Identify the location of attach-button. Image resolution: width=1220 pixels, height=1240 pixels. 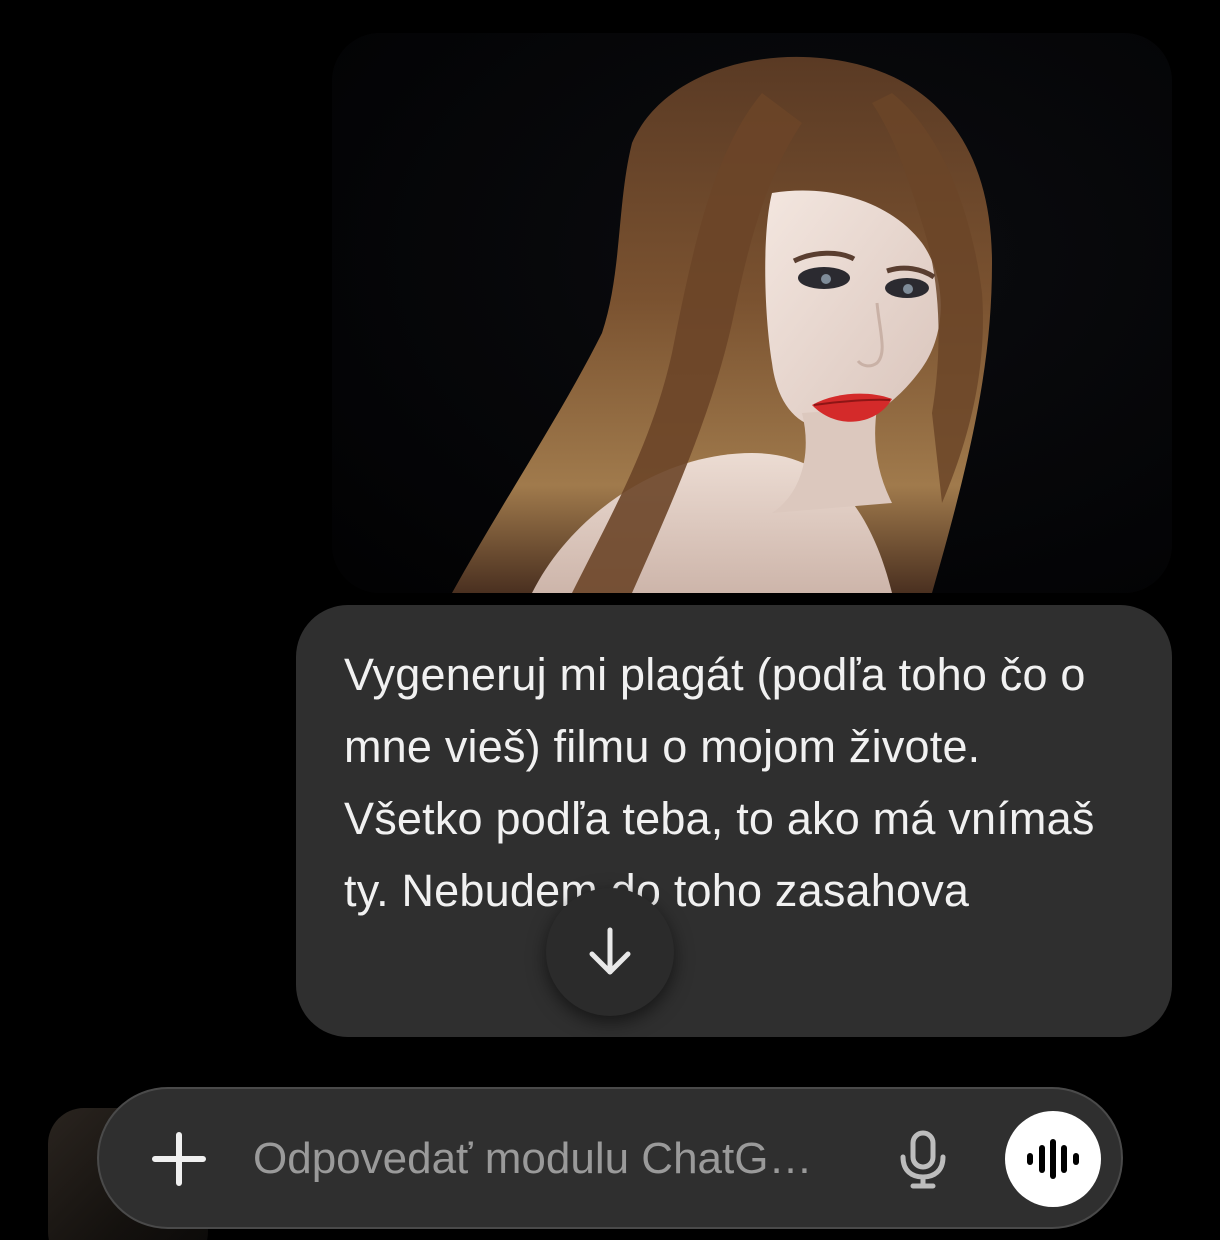
(179, 1159).